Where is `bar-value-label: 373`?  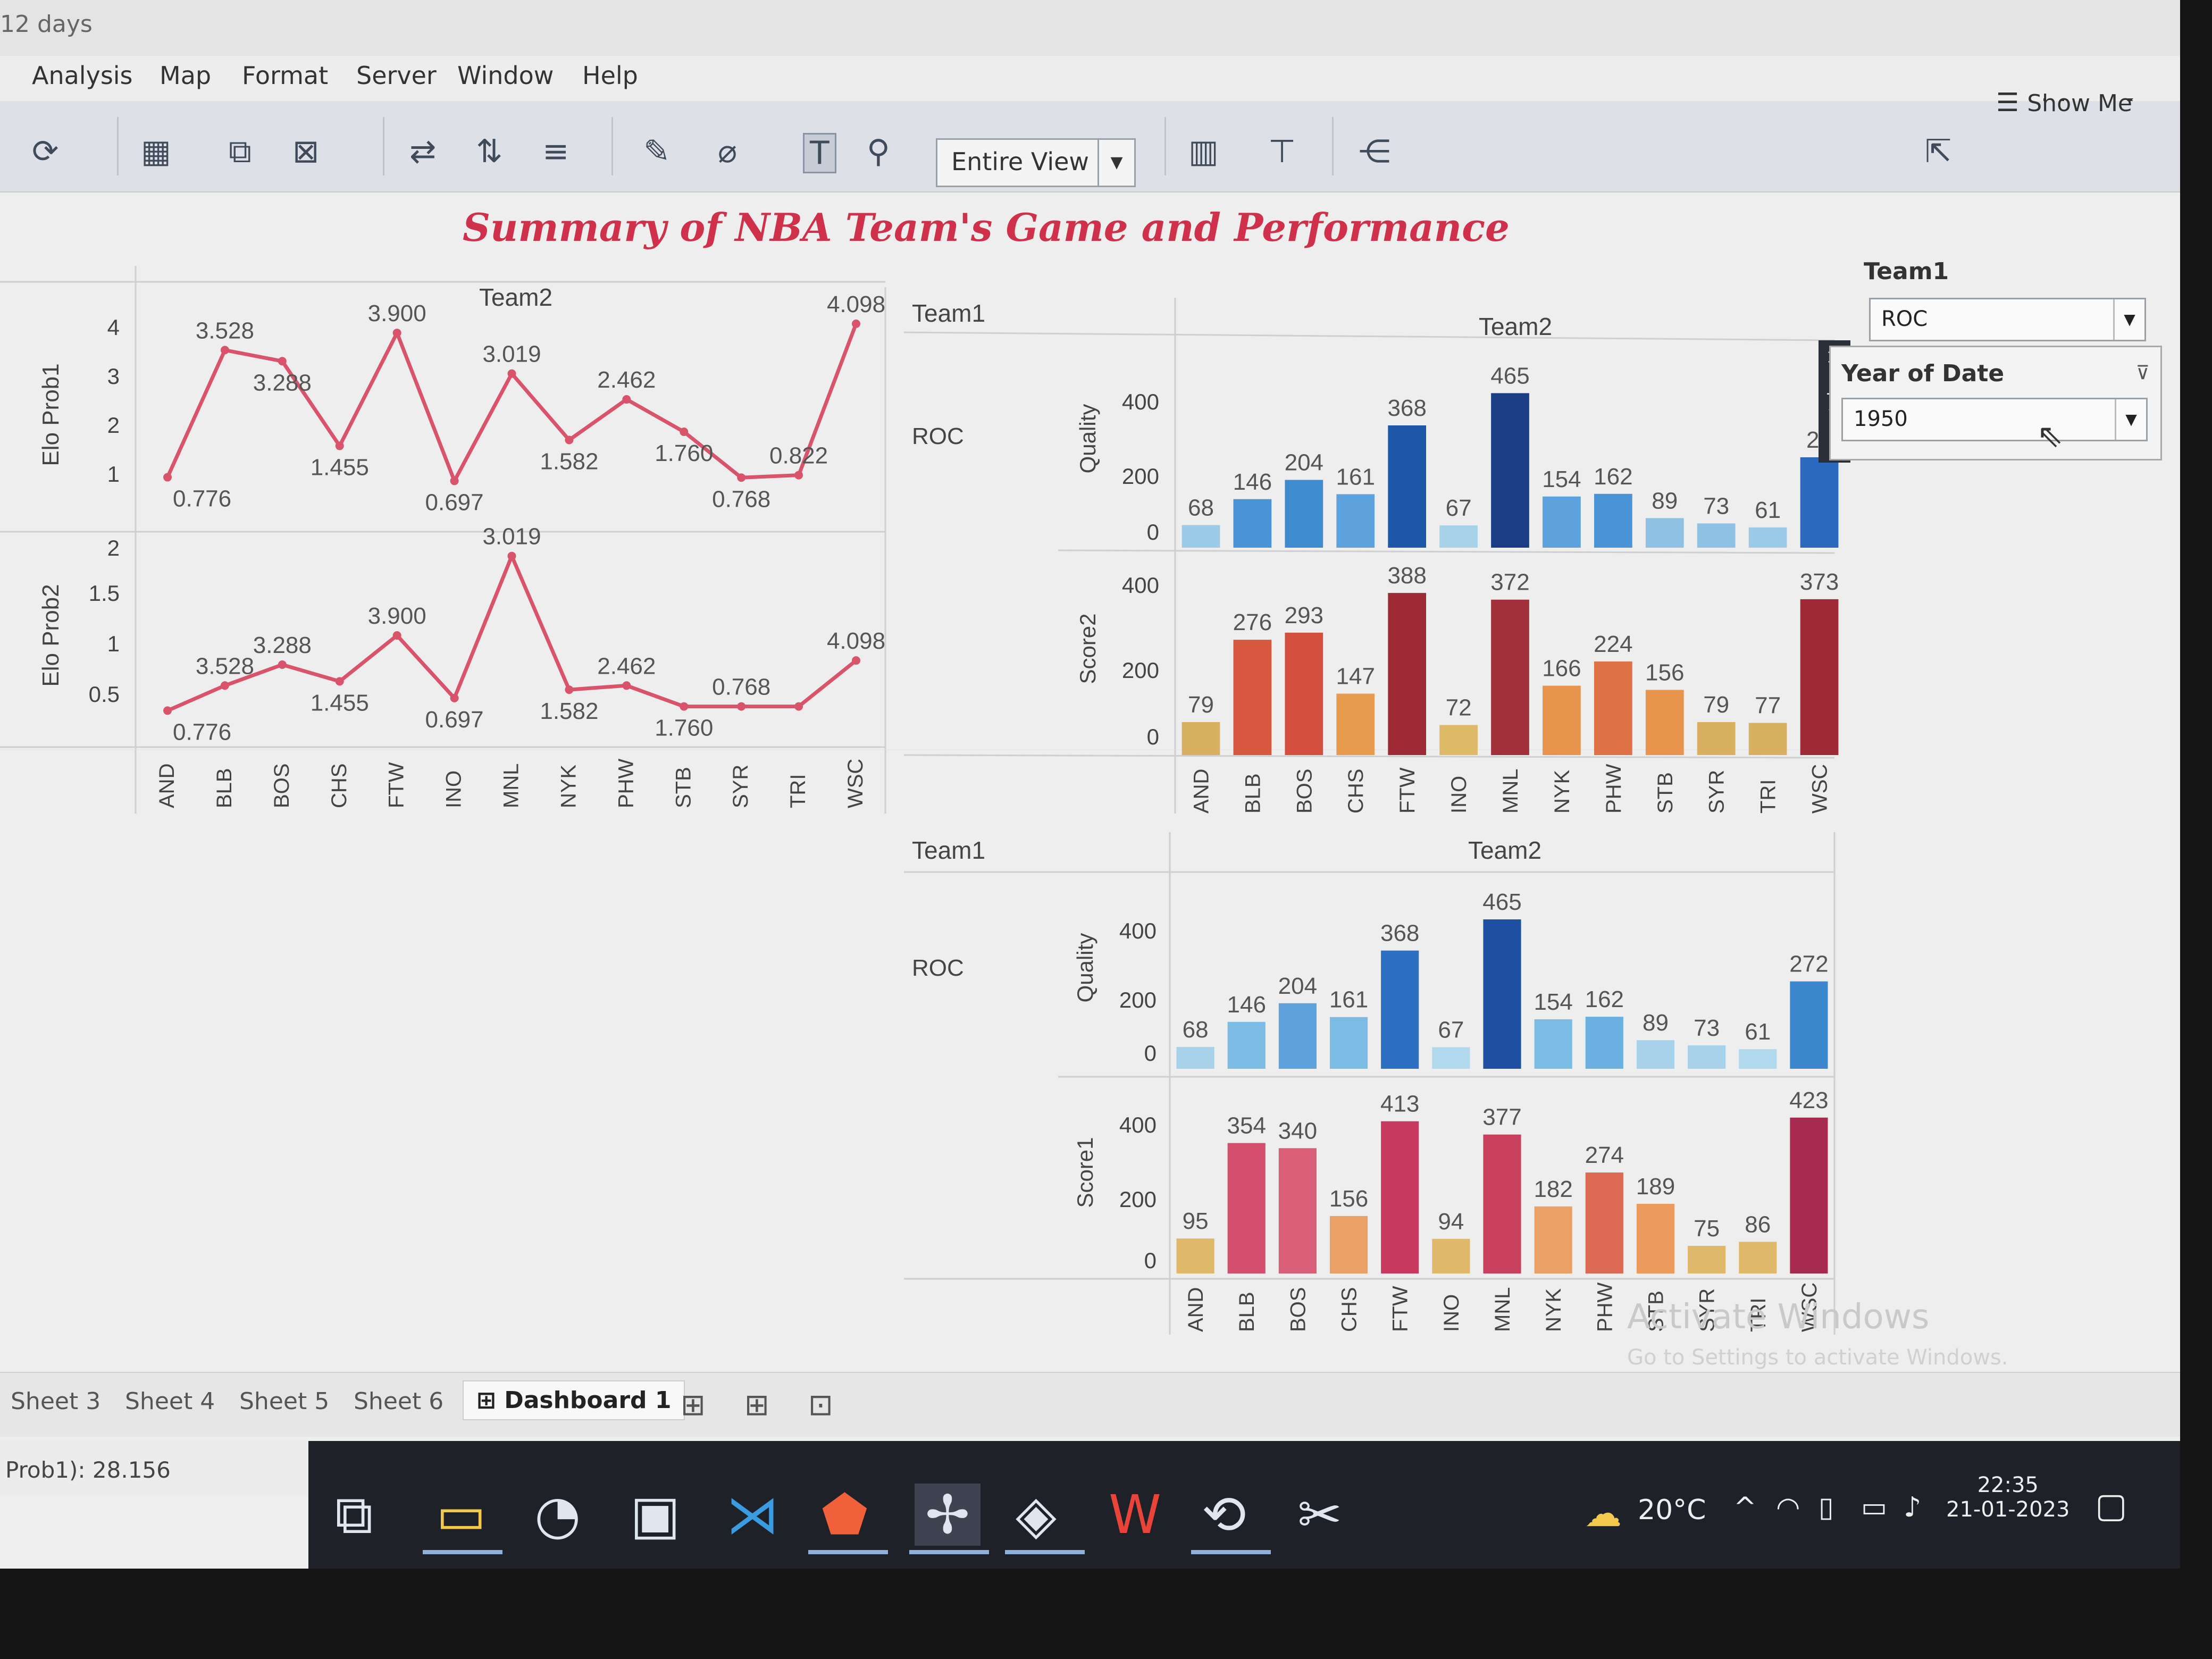 bar-value-label: 373 is located at coordinates (1819, 582).